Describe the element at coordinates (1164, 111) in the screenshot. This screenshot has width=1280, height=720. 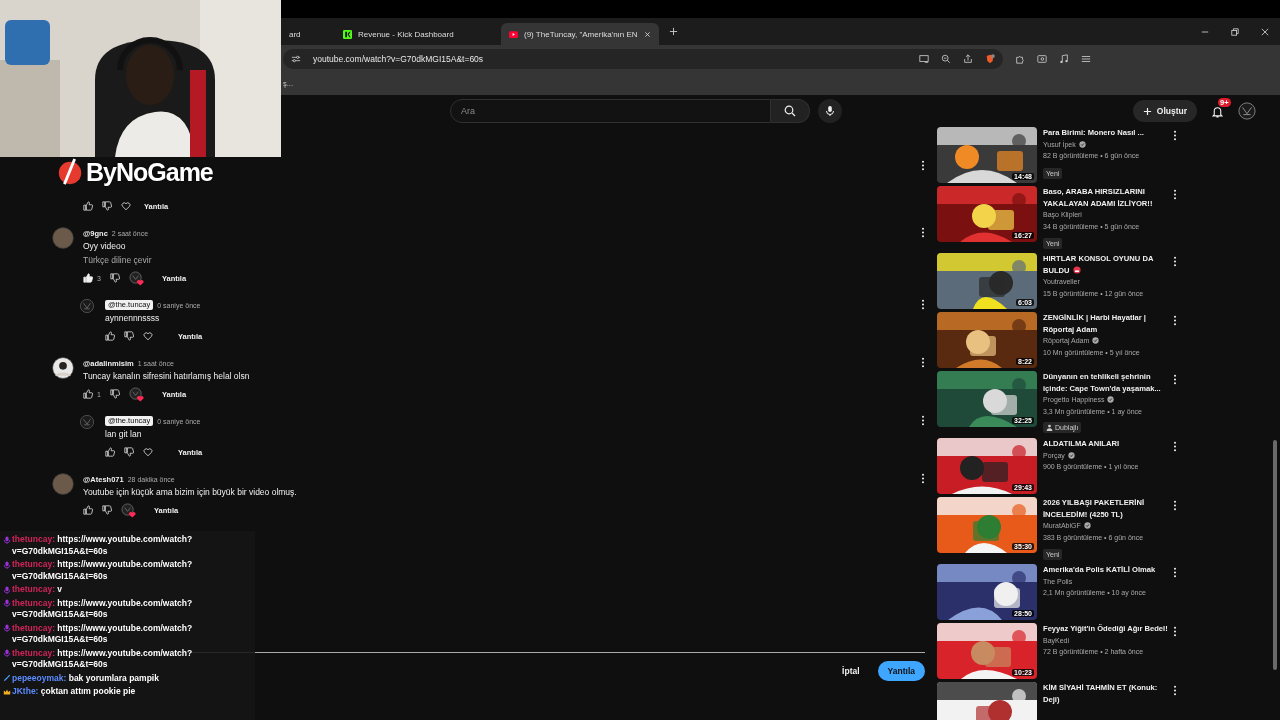
I see `create-button: Oluştur` at that location.